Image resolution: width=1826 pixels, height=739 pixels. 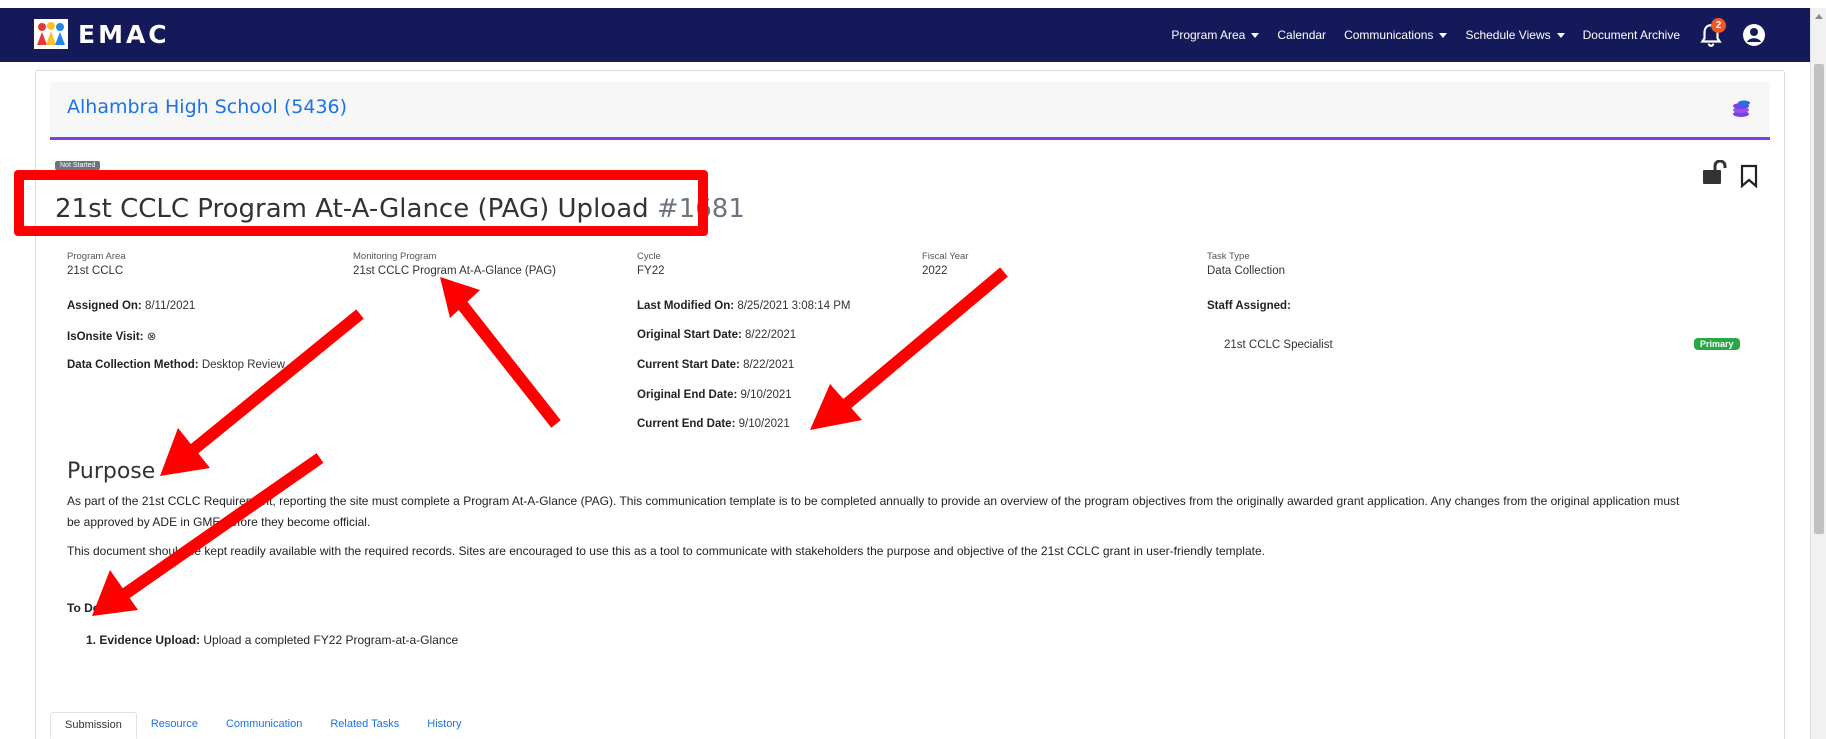 I want to click on user-account-icon, so click(x=1754, y=35).